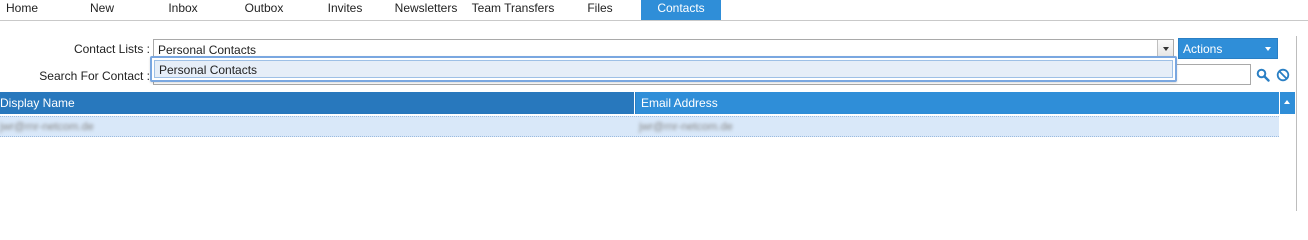 The height and width of the screenshot is (240, 1308). What do you see at coordinates (1283, 75) in the screenshot?
I see `clear-search-icon` at bounding box center [1283, 75].